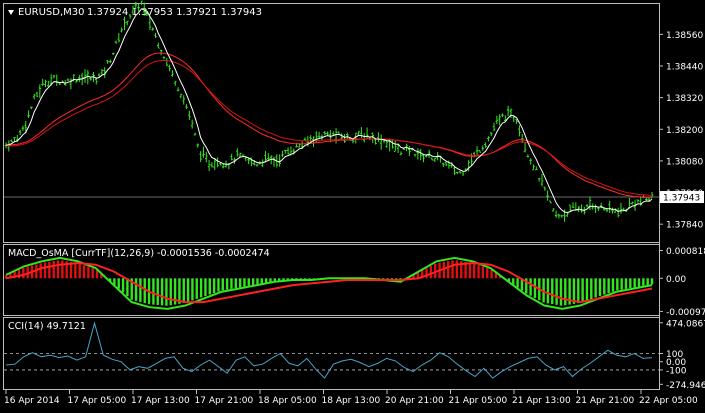 The image size is (705, 413). I want to click on cci-label: CCI(14) 49.7121, so click(47, 326).